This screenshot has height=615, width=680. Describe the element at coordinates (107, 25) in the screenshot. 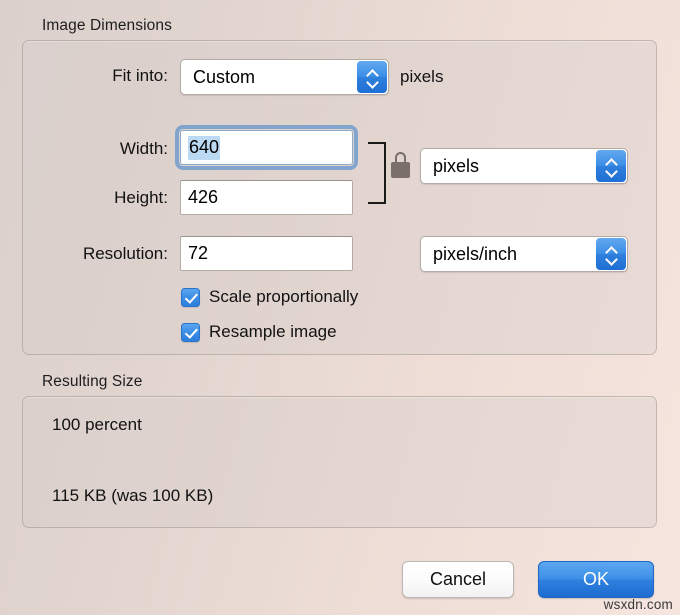

I see `image-dimensions-section-label: Image Dimensions` at that location.